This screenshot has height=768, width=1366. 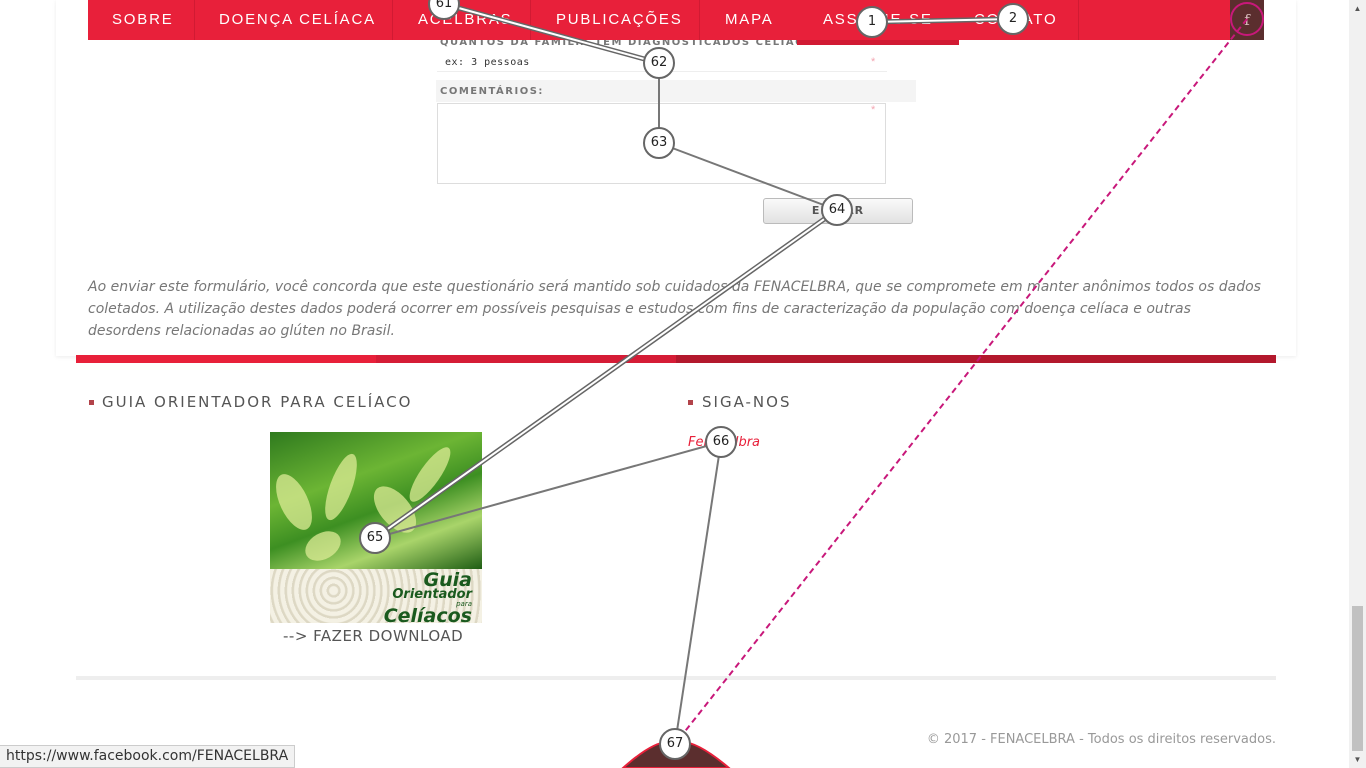 What do you see at coordinates (1013, 19) in the screenshot?
I see `step-marker: 2` at bounding box center [1013, 19].